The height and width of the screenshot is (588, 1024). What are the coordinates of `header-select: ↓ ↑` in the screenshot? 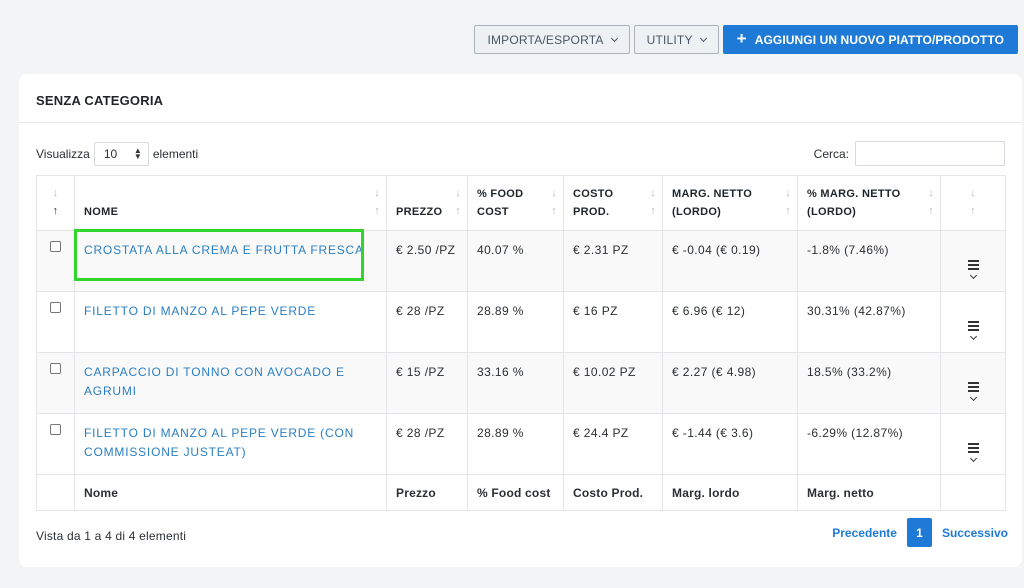 It's located at (55, 203).